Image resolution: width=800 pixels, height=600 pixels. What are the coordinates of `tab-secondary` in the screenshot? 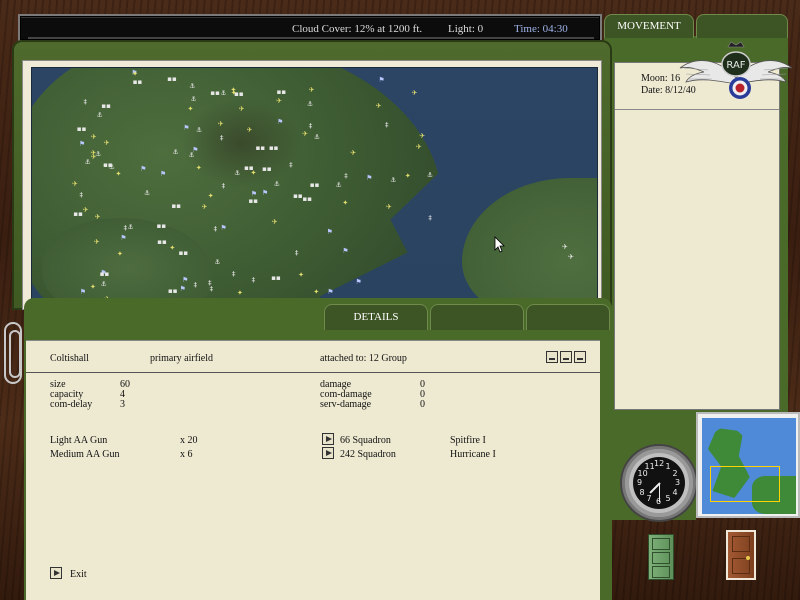 It's located at (742, 26).